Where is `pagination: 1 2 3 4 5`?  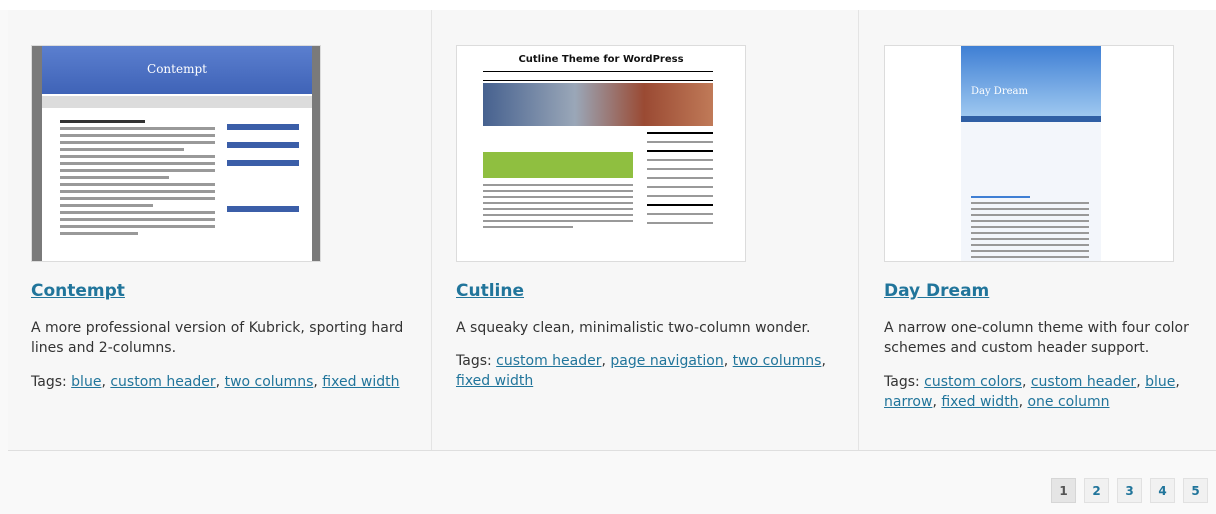
pagination: 1 2 3 4 5 is located at coordinates (1129, 490).